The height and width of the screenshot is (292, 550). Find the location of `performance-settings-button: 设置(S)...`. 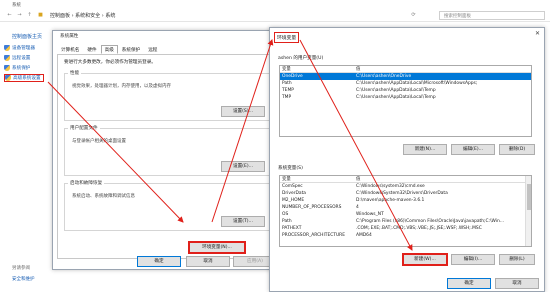

performance-settings-button: 设置(S)... is located at coordinates (243, 111).